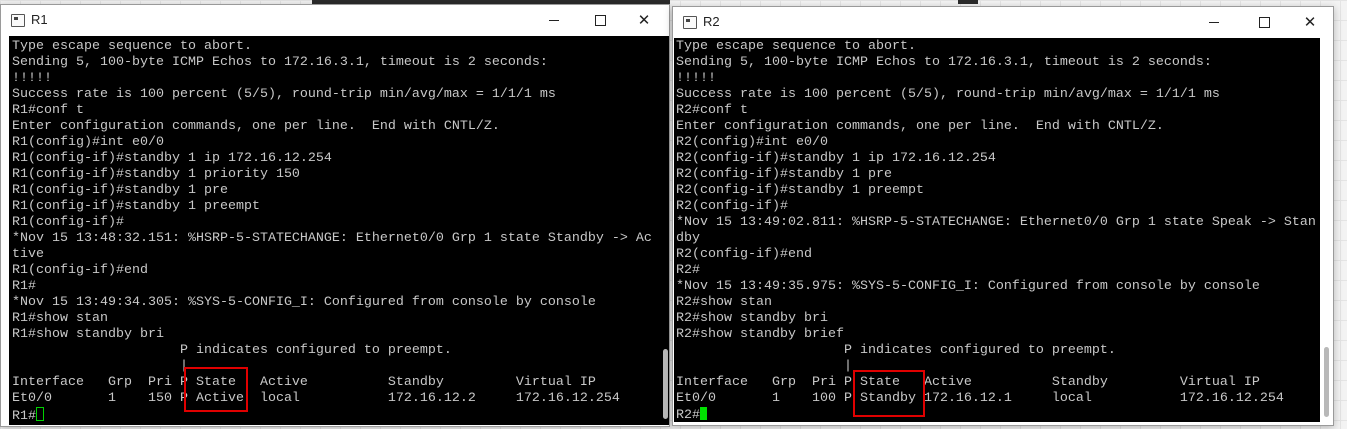  Describe the element at coordinates (744, 254) in the screenshot. I see `terminal-line: R2(config-if)#end` at that location.